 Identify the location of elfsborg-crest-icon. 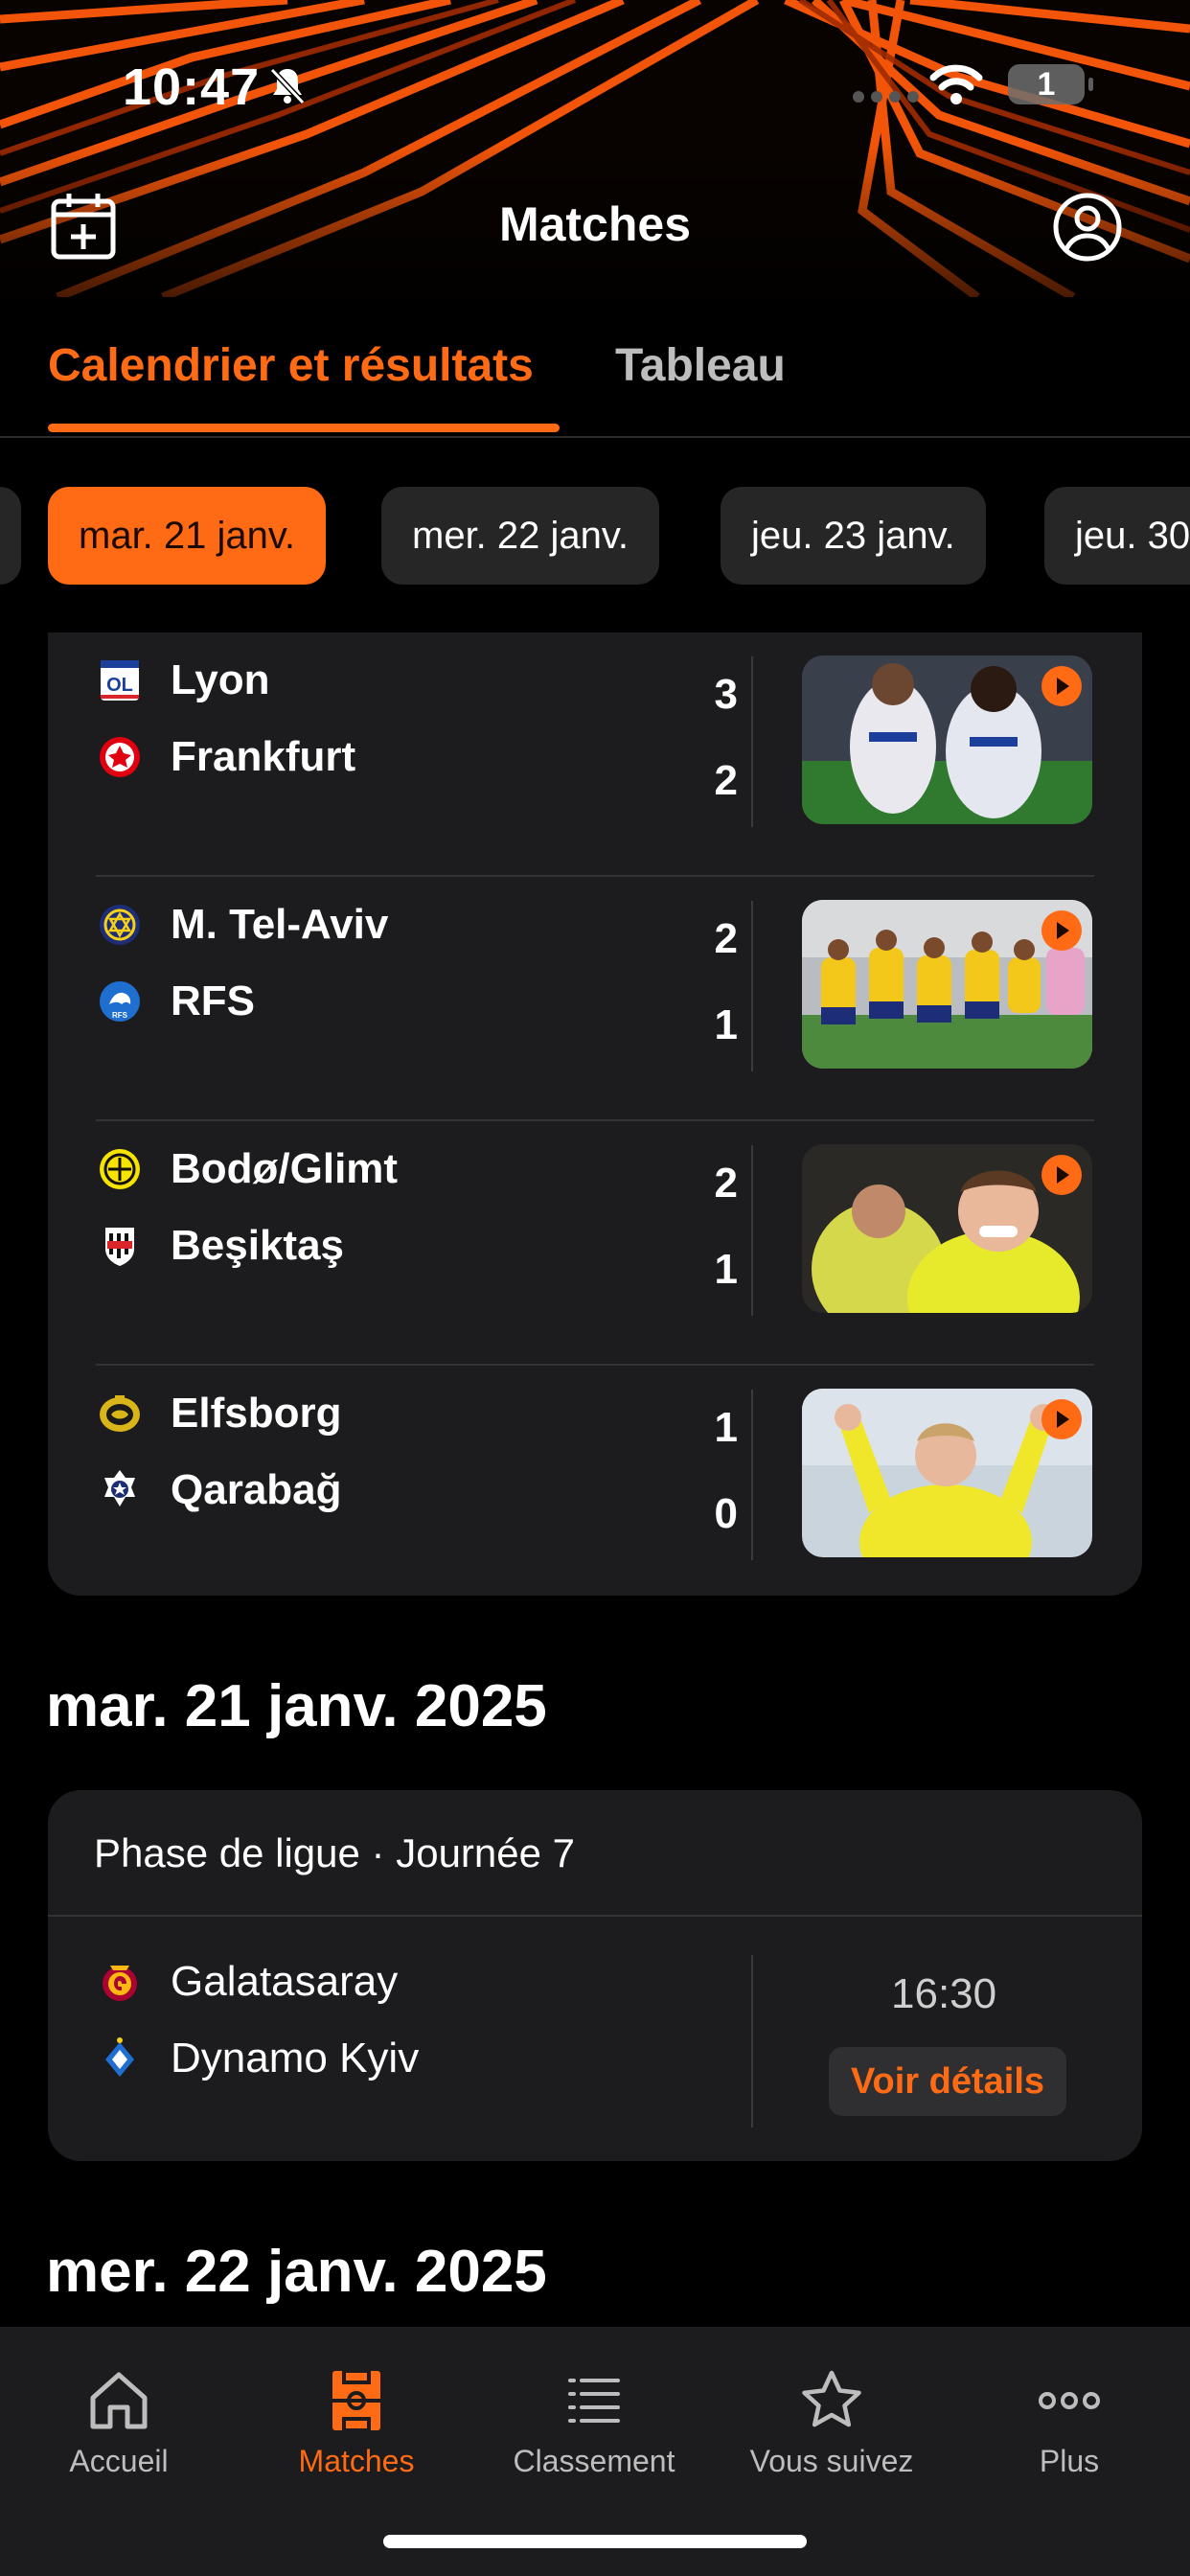
(120, 1413).